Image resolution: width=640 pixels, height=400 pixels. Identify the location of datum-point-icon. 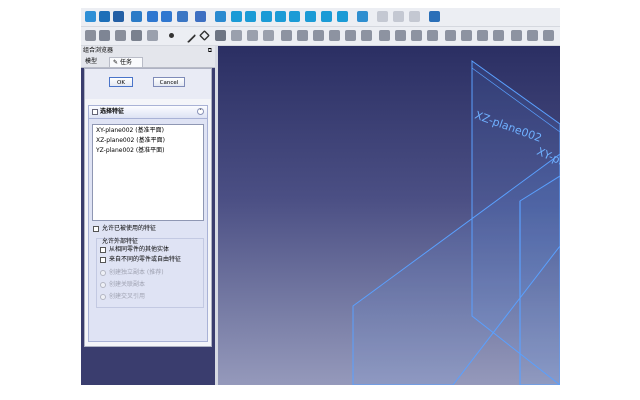
(171, 35).